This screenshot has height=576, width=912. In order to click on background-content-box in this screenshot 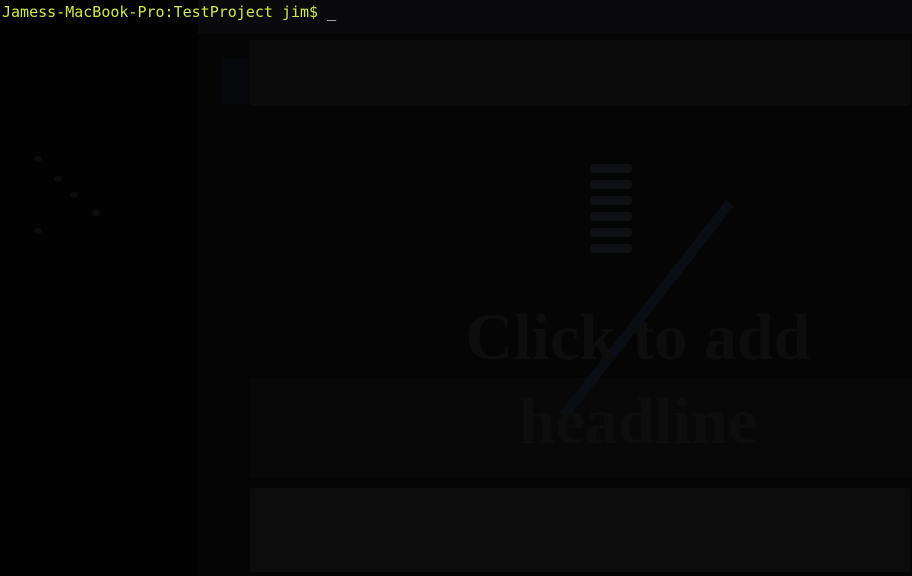, I will do `click(580, 530)`.